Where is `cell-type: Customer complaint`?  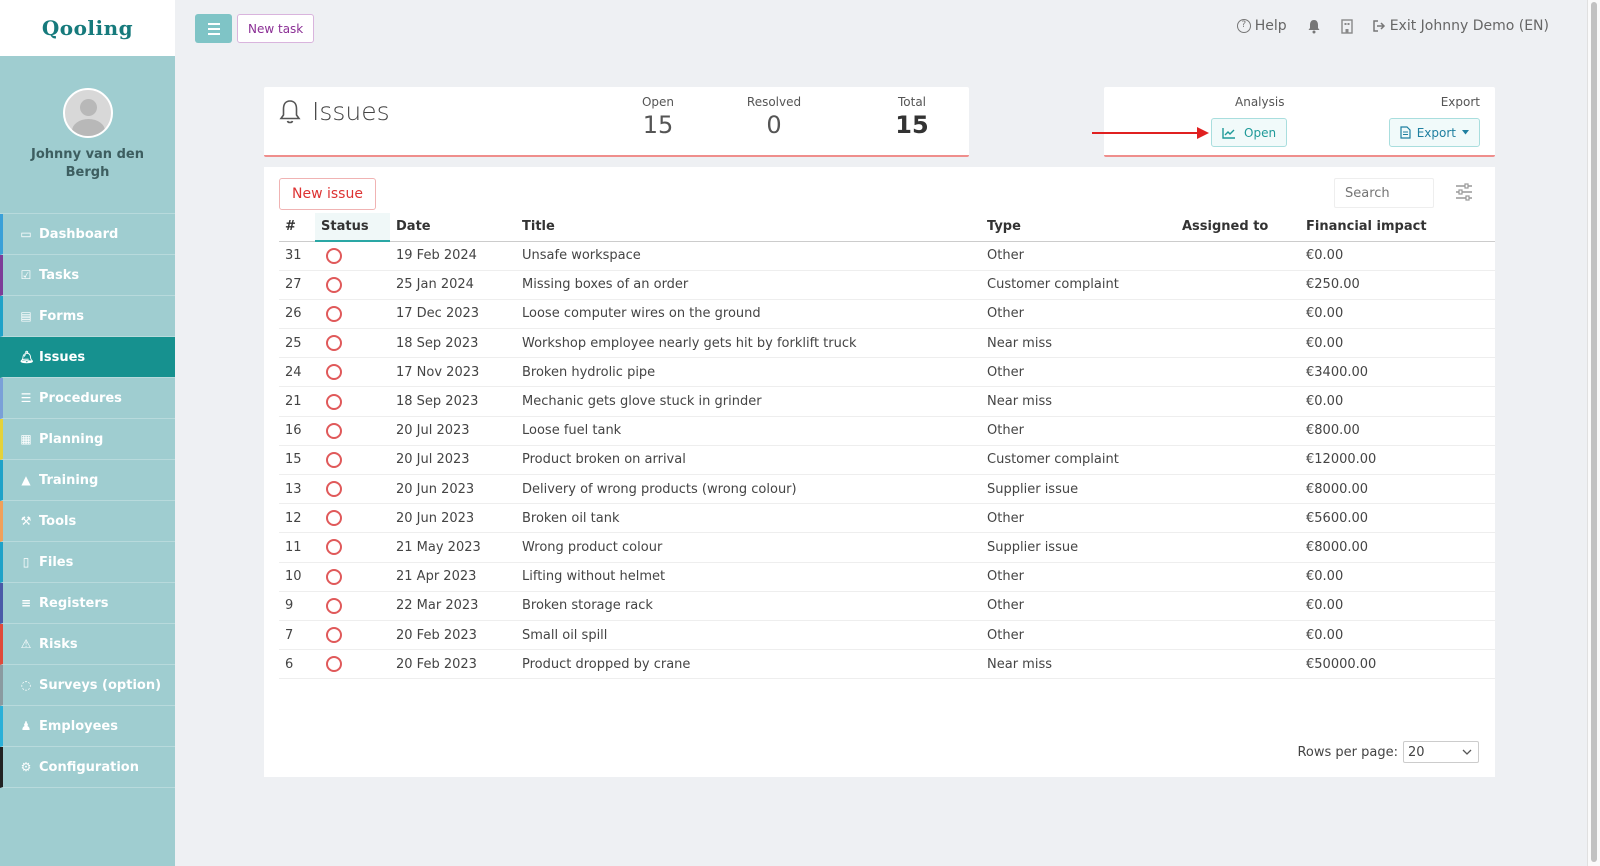 cell-type: Customer complaint is located at coordinates (1078, 460).